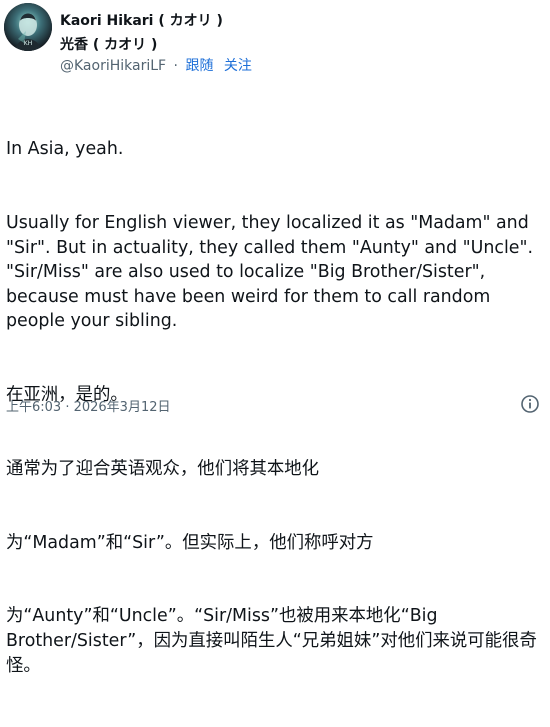 This screenshot has height=727, width=550. What do you see at coordinates (113, 66) in the screenshot?
I see `user-handle: @KaoriHikariLF` at bounding box center [113, 66].